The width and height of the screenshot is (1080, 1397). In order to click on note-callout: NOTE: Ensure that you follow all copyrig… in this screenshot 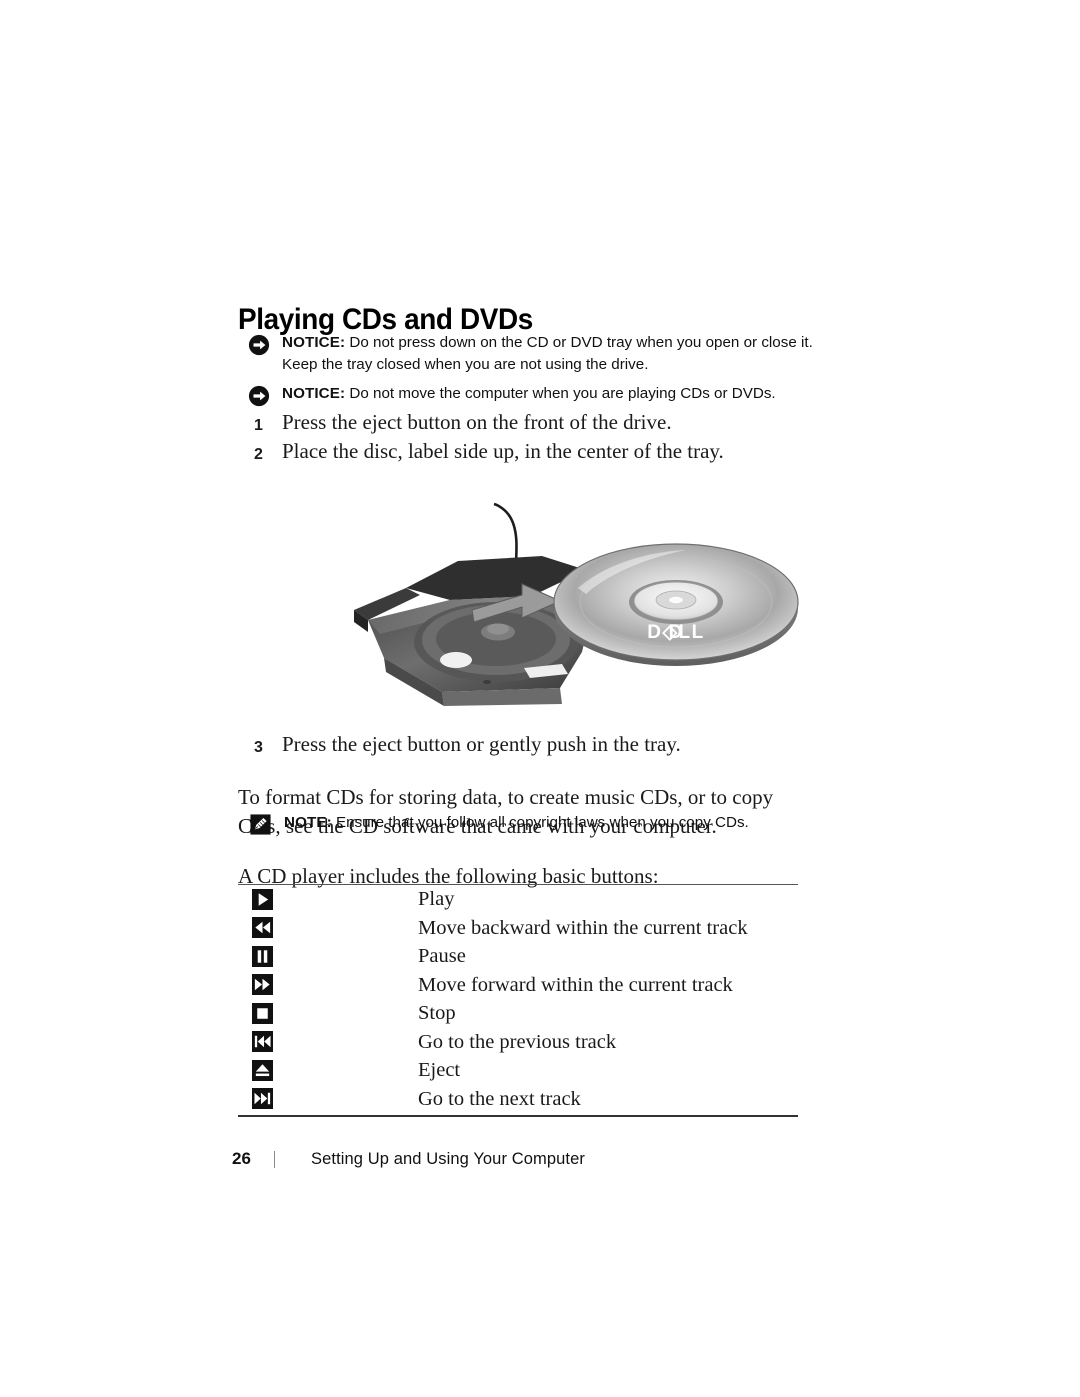, I will do `click(530, 823)`.